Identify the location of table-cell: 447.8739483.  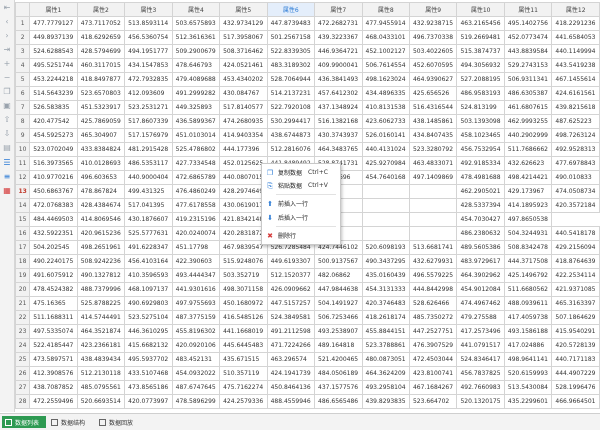
(291, 23).